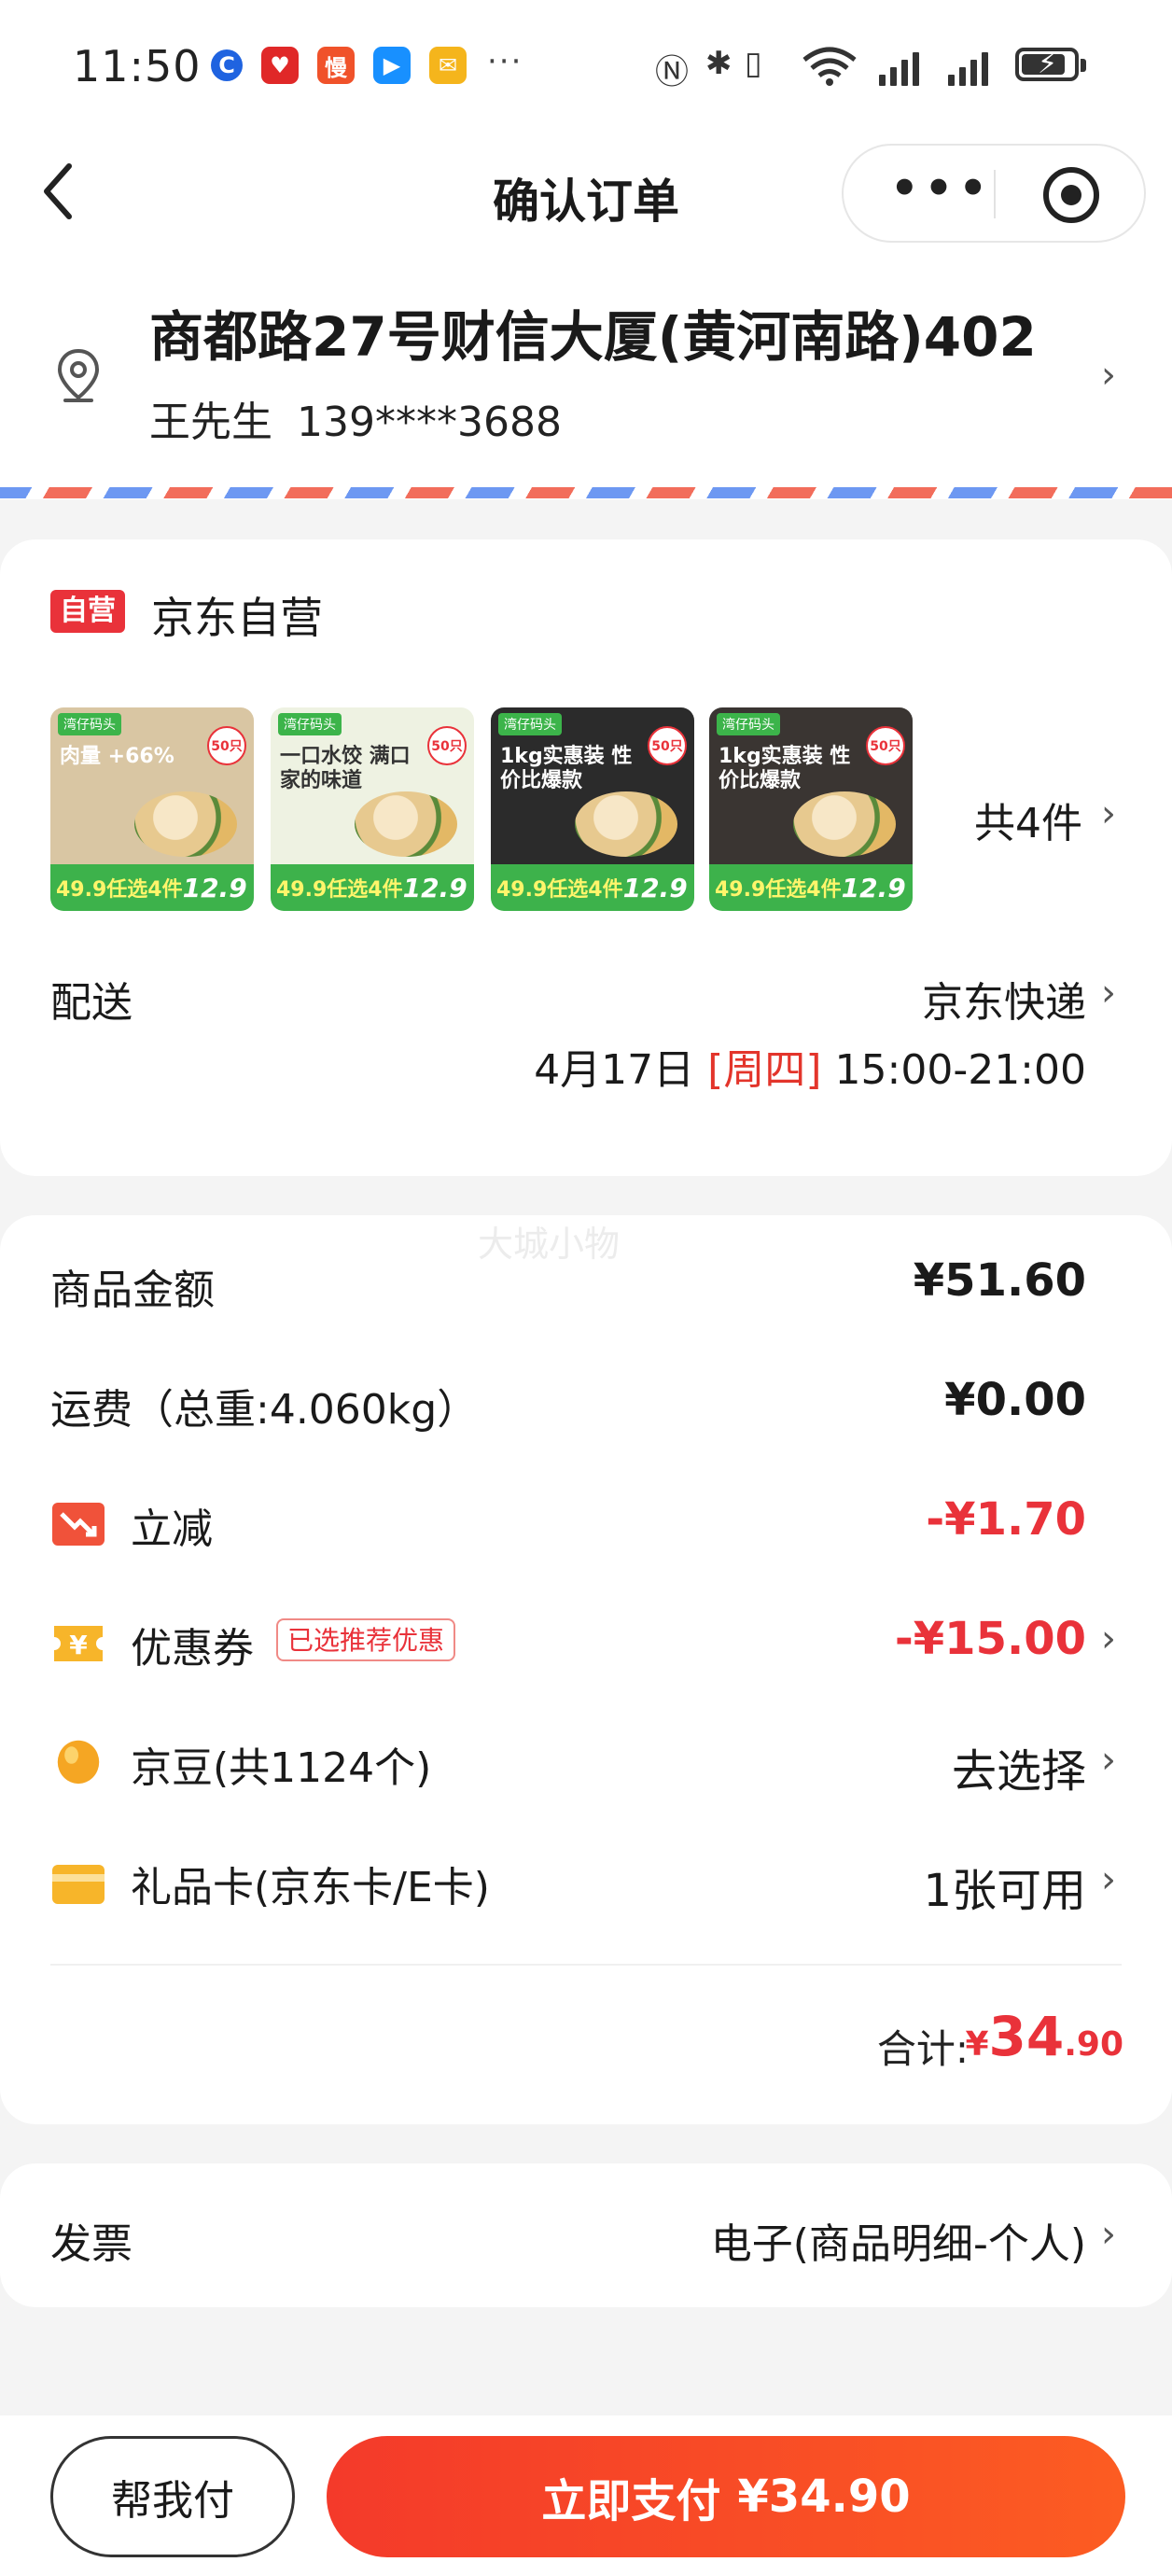 This screenshot has height=2576, width=1172. I want to click on app-notification-icon: ▶, so click(392, 65).